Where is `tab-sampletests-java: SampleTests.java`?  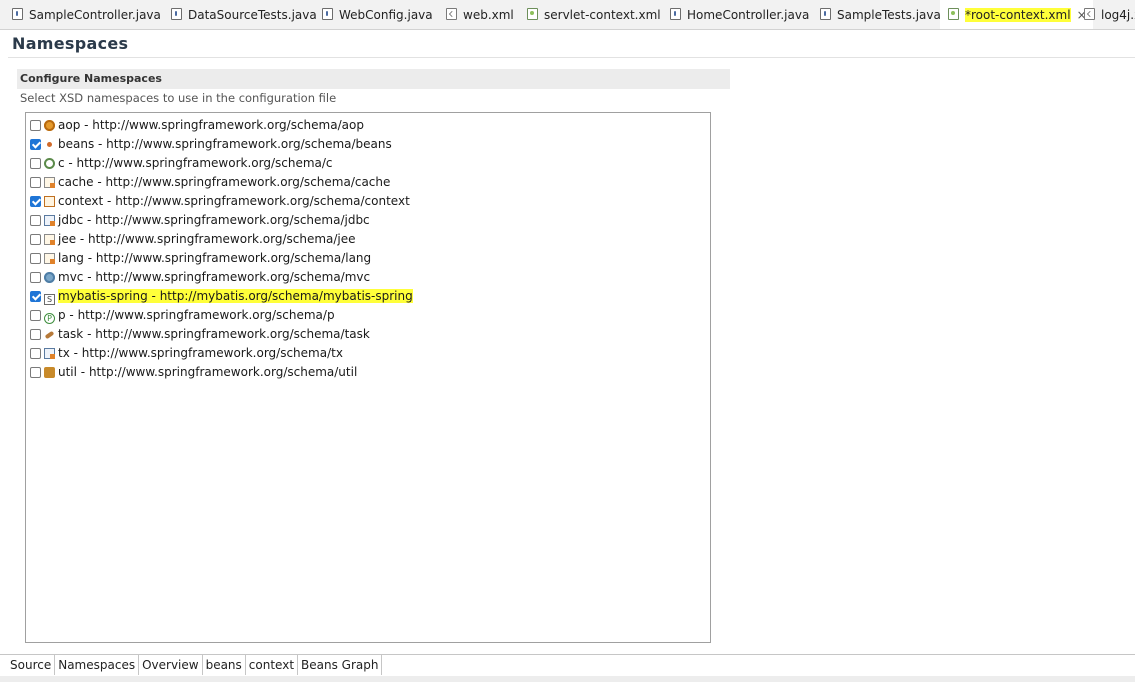
tab-sampletests-java: SampleTests.java is located at coordinates (880, 14).